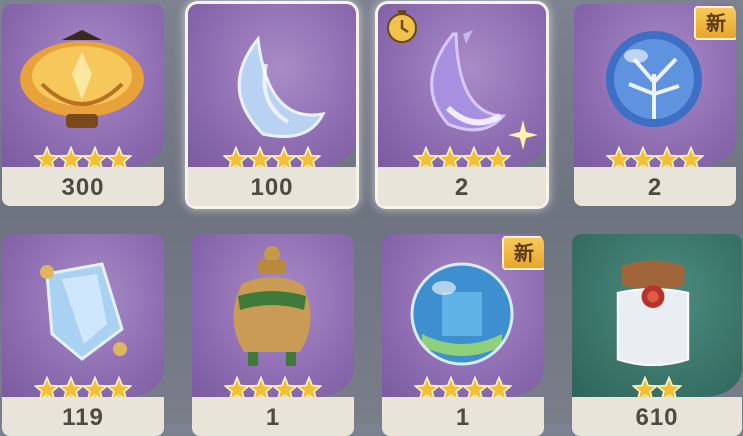 This screenshot has height=436, width=743. What do you see at coordinates (83, 311) in the screenshot?
I see `crystal-shard-icon` at bounding box center [83, 311].